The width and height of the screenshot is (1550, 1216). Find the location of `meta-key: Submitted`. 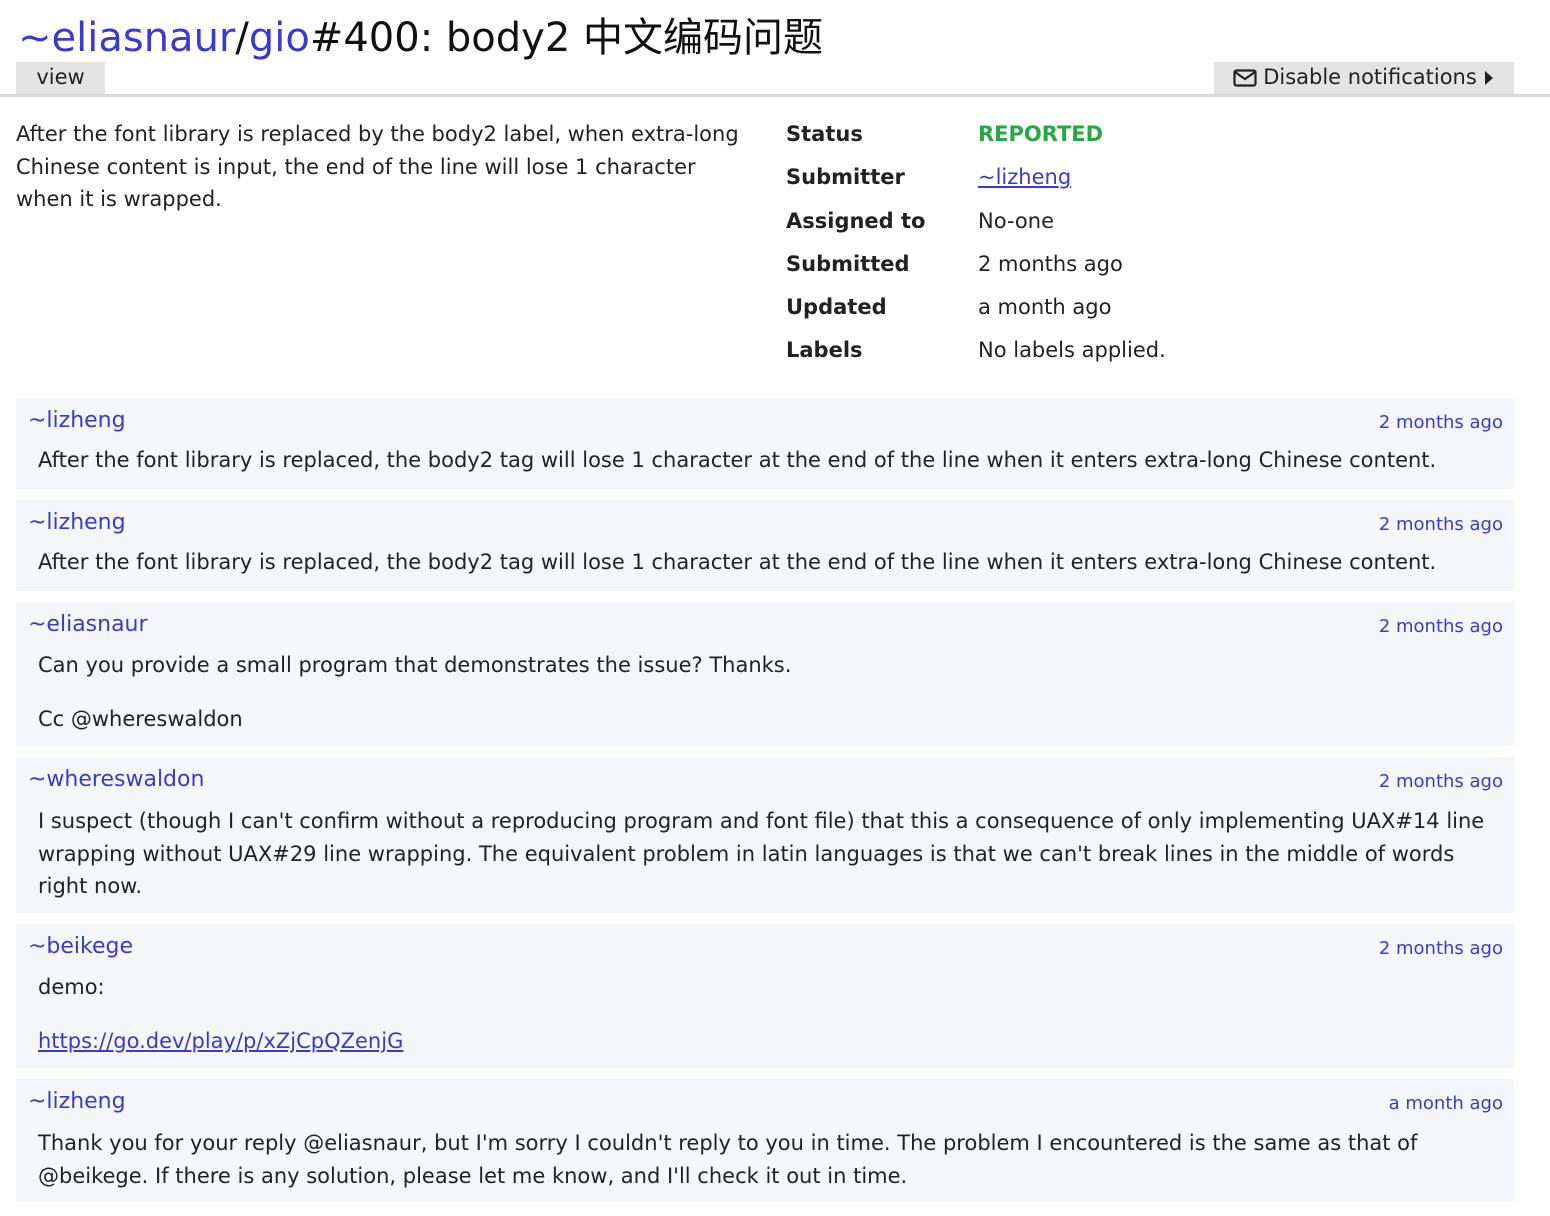

meta-key: Submitted is located at coordinates (848, 263).